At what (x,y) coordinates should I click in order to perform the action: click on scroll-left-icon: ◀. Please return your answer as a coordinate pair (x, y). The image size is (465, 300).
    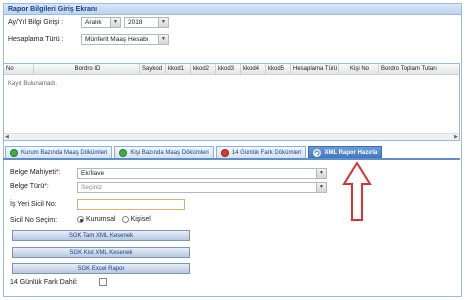
    Looking at the image, I should click on (7, 137).